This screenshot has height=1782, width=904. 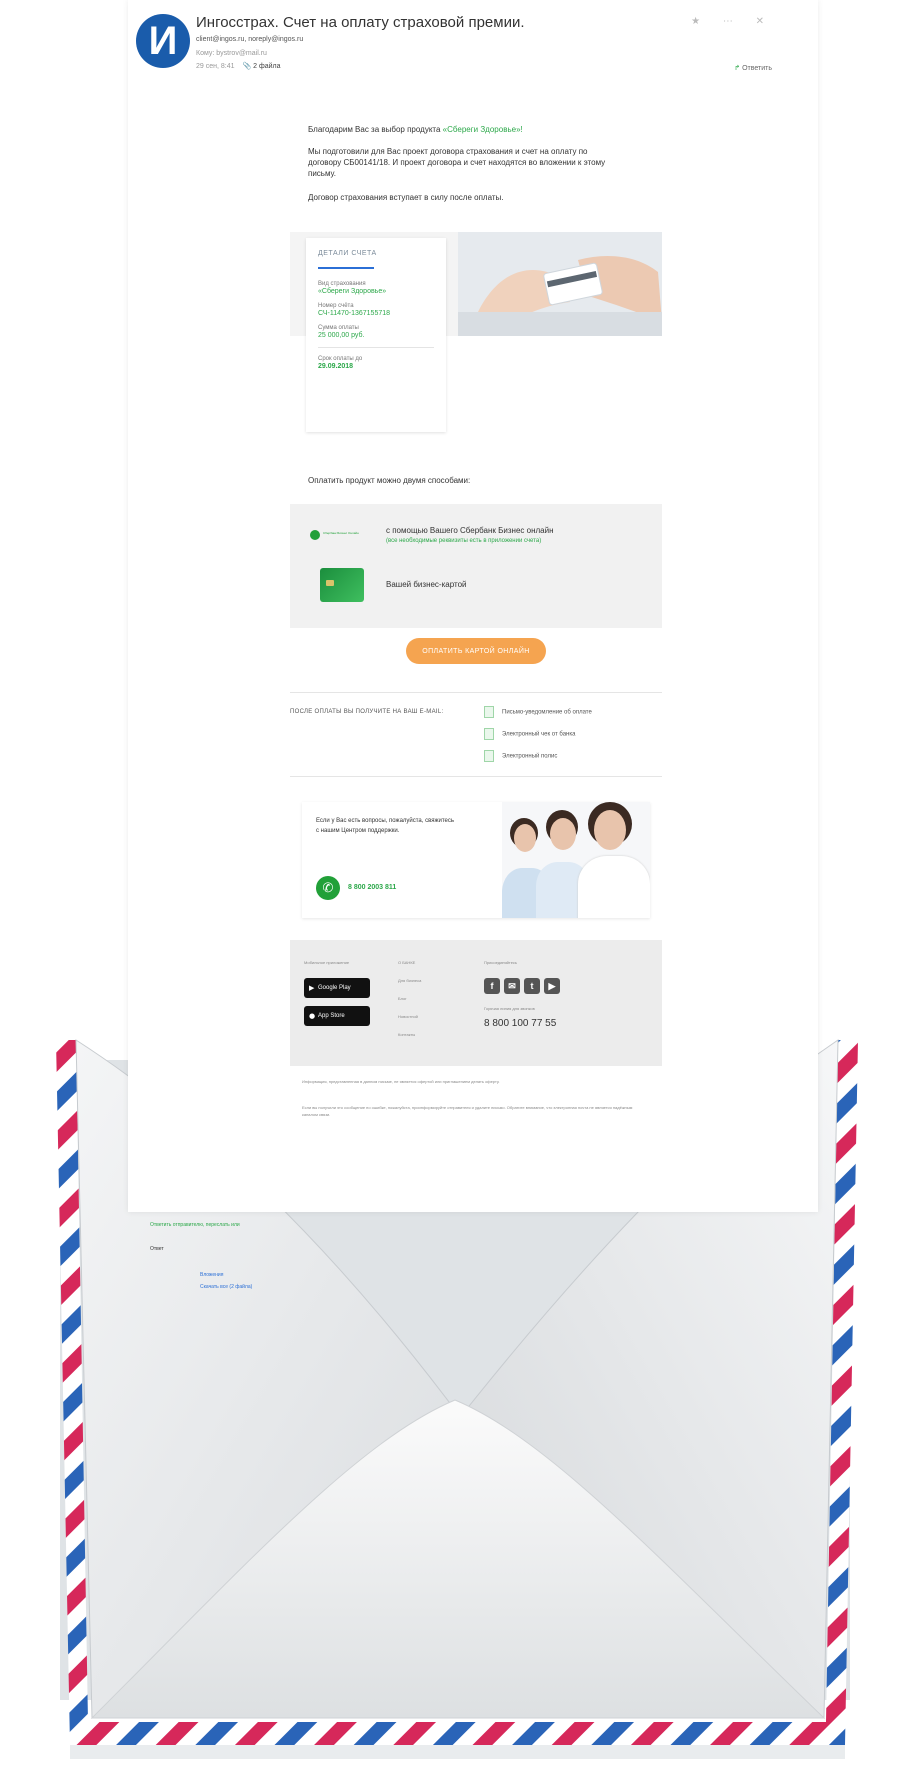 What do you see at coordinates (476, 651) in the screenshot?
I see `pay-online-button: ОПЛАТИТЬ КАРТОЙ ОНЛАЙН` at bounding box center [476, 651].